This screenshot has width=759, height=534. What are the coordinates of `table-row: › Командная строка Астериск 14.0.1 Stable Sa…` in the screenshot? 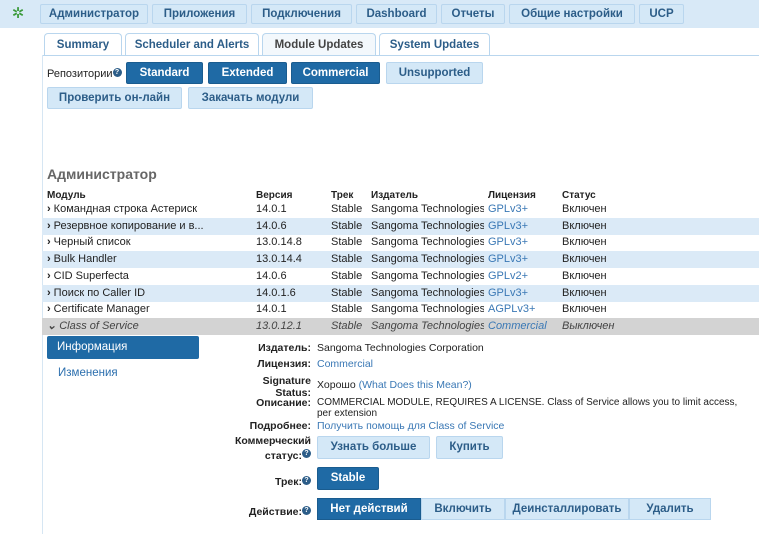 It's located at (400, 209).